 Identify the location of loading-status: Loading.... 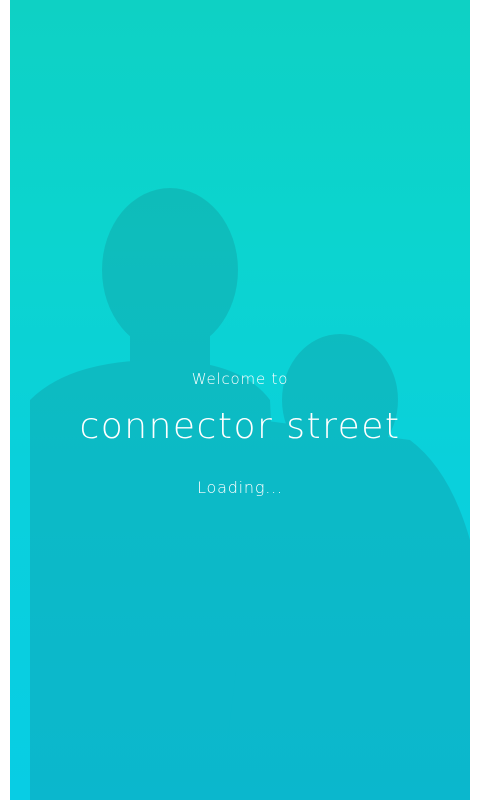
(240, 487).